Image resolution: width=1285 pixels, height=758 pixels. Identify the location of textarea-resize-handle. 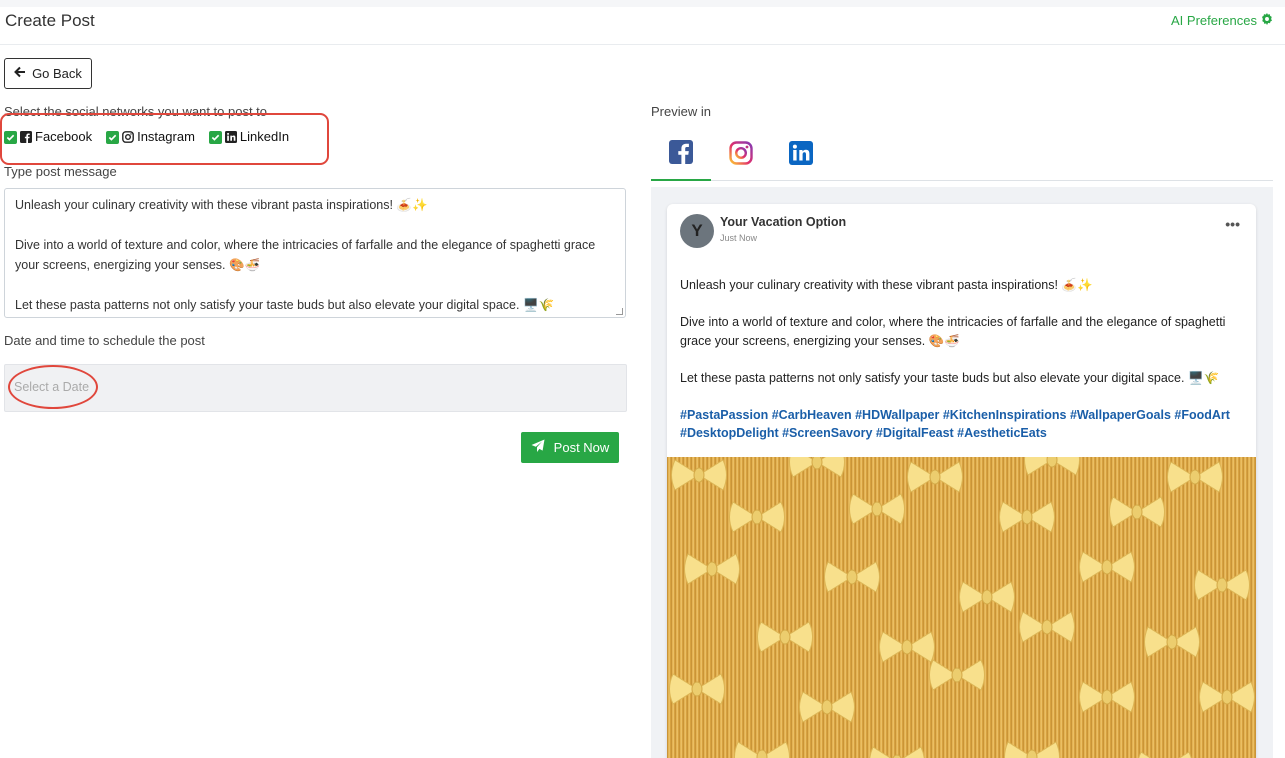
(619, 311).